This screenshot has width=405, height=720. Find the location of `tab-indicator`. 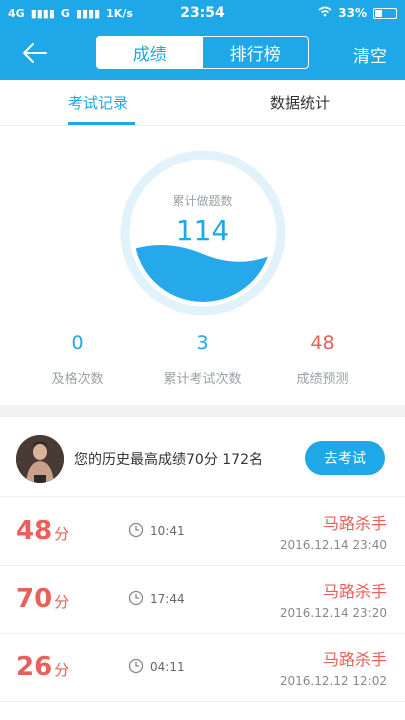

tab-indicator is located at coordinates (101, 123).